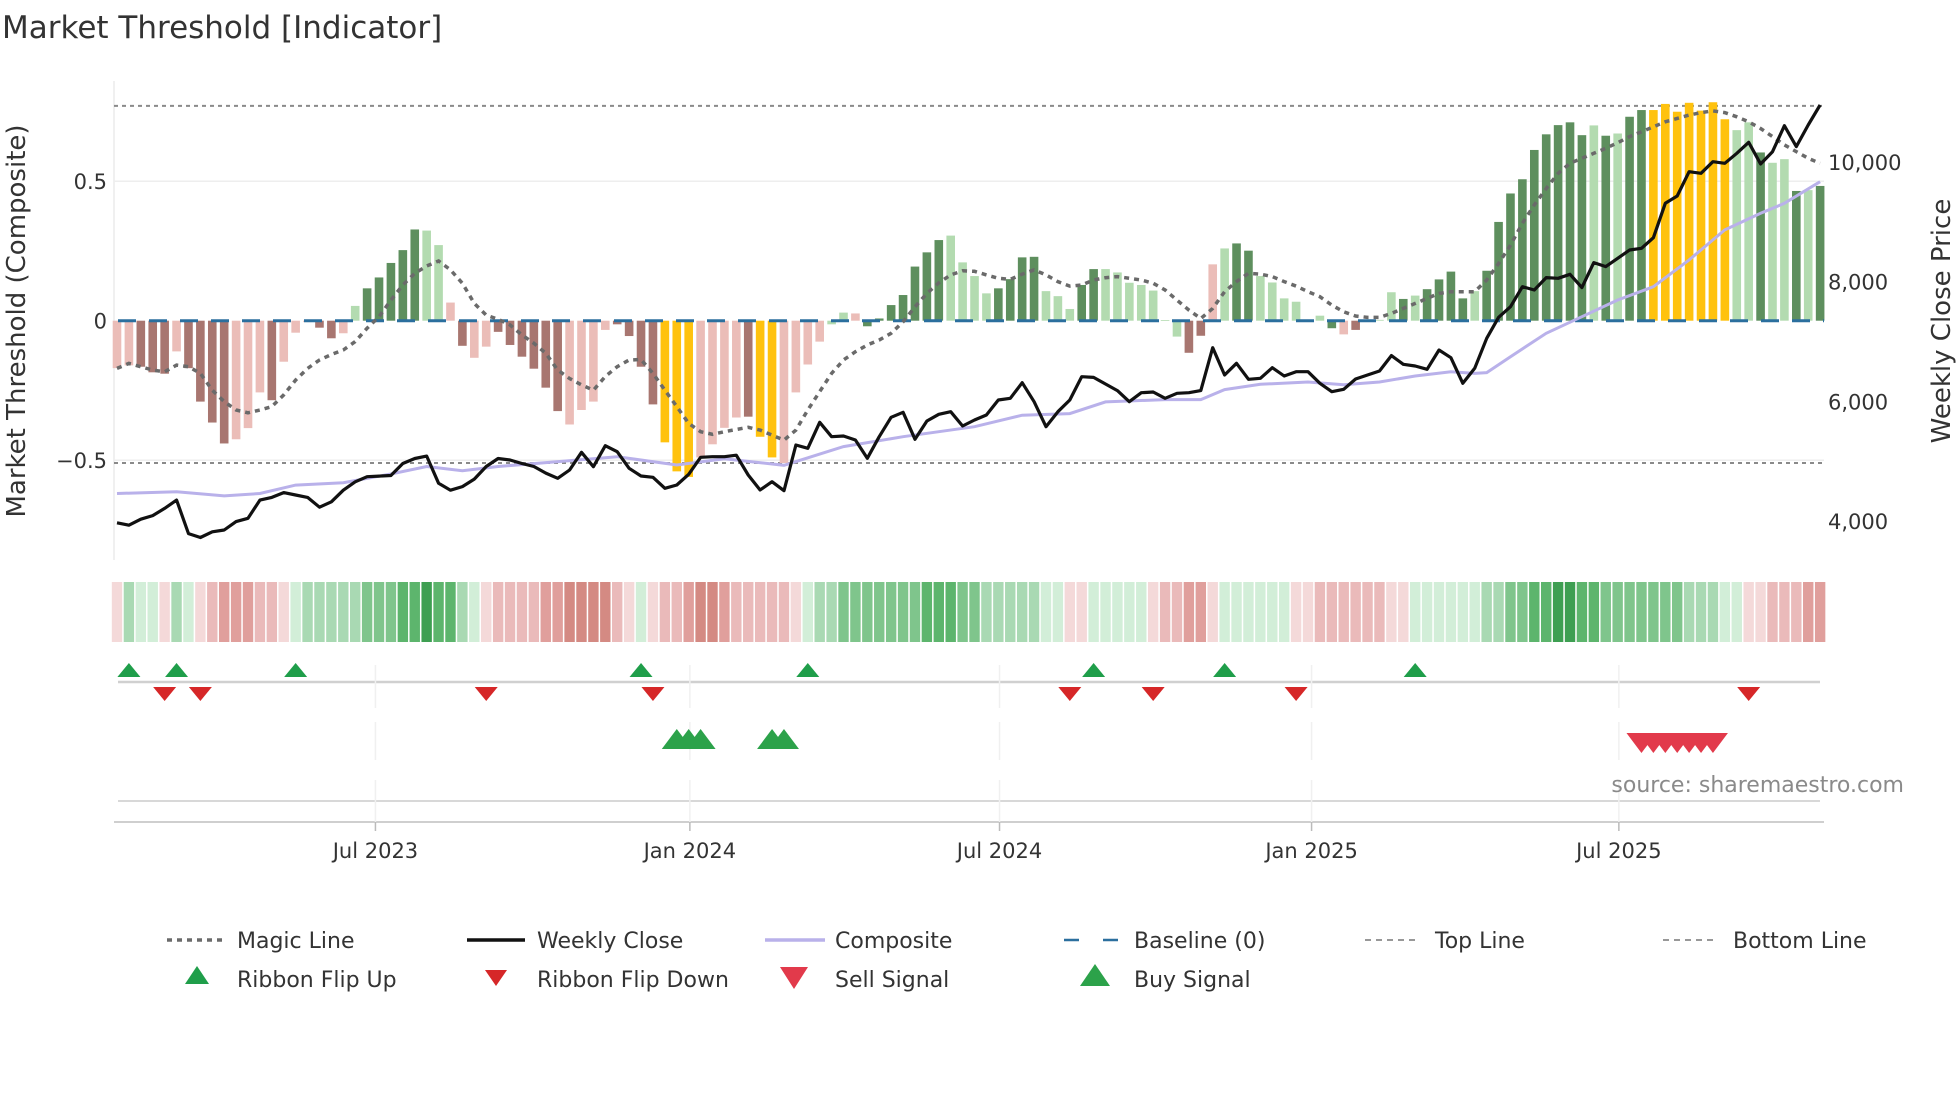 The height and width of the screenshot is (1102, 1960). What do you see at coordinates (1164, 941) in the screenshot?
I see `legend-item: Baseline (0)` at bounding box center [1164, 941].